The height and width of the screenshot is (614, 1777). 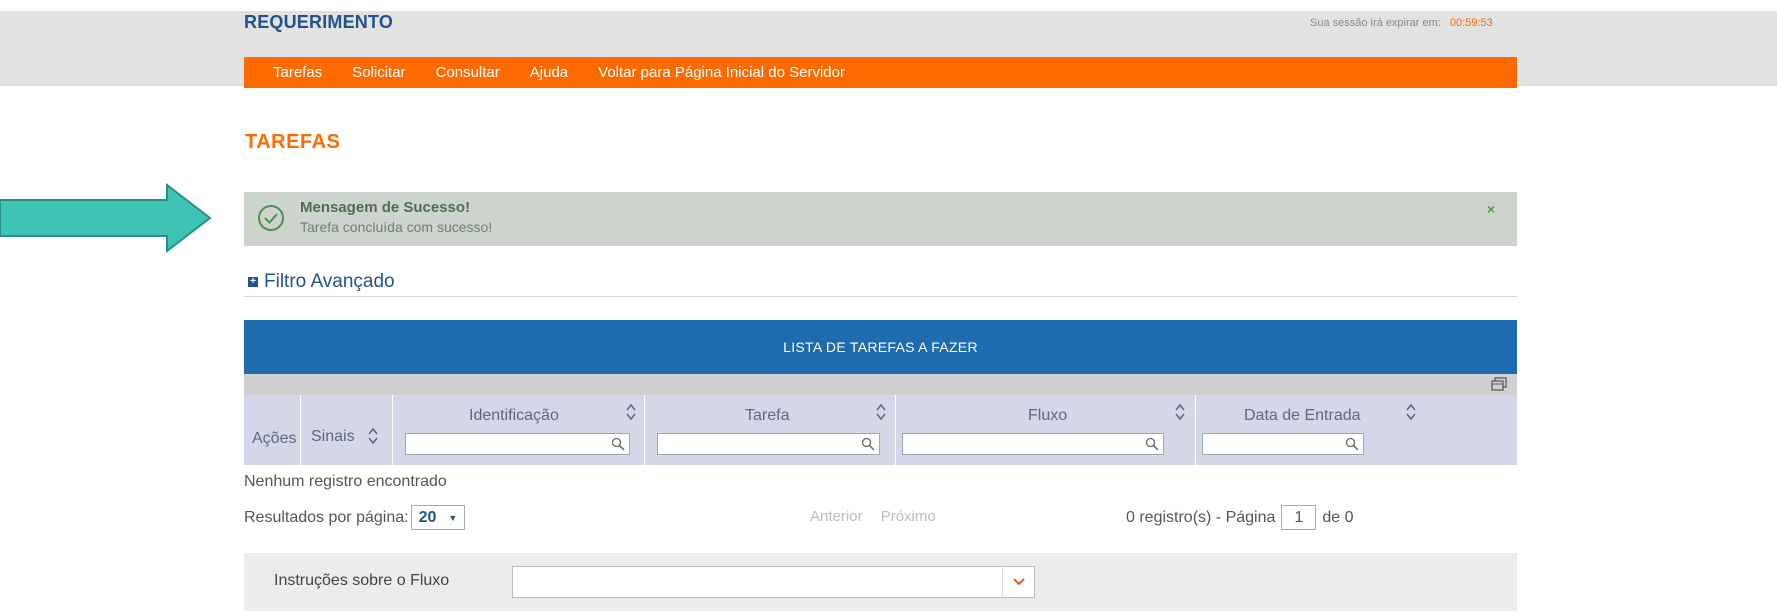 I want to click on check-circle-icon, so click(x=271, y=218).